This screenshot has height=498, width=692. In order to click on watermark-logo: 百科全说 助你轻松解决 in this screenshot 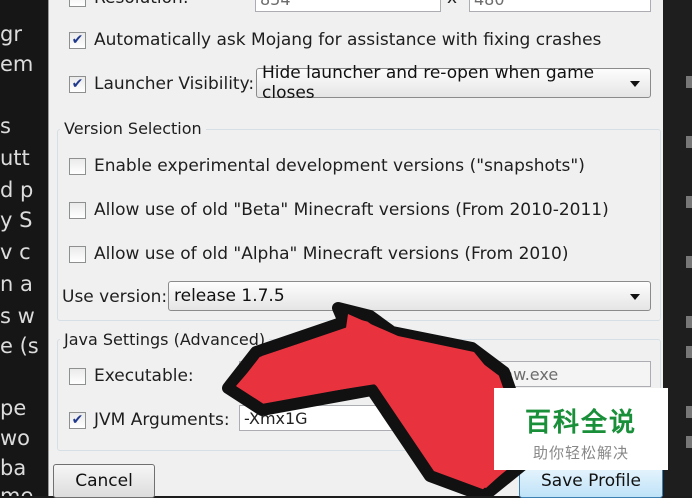, I will do `click(581, 429)`.